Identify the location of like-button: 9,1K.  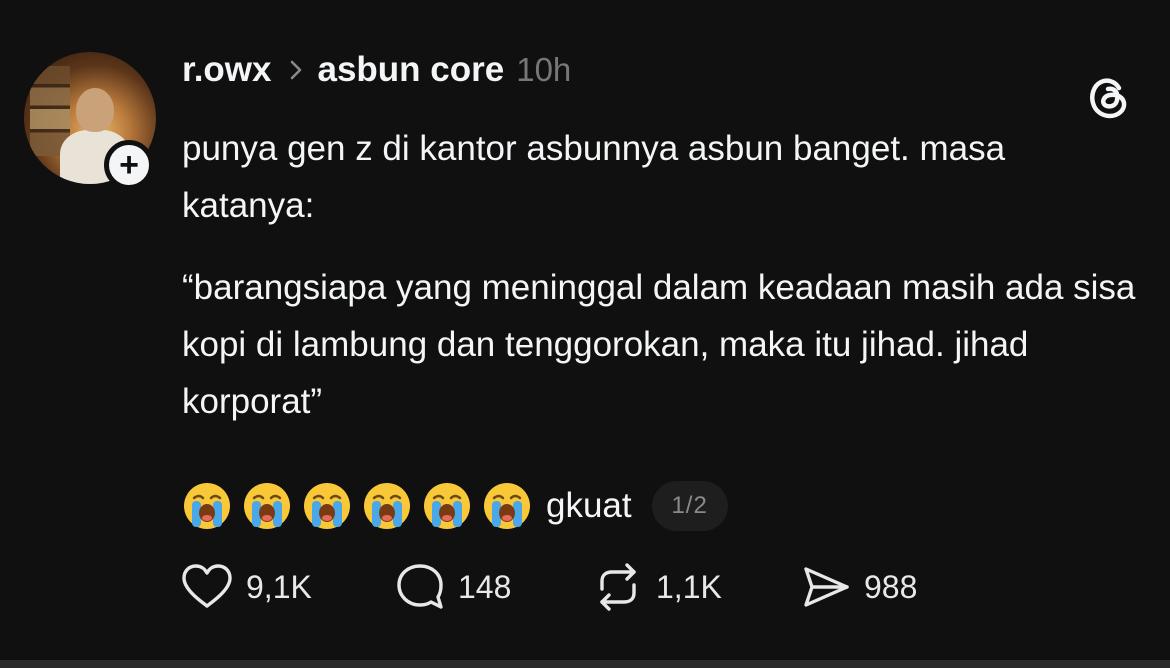
(287, 587).